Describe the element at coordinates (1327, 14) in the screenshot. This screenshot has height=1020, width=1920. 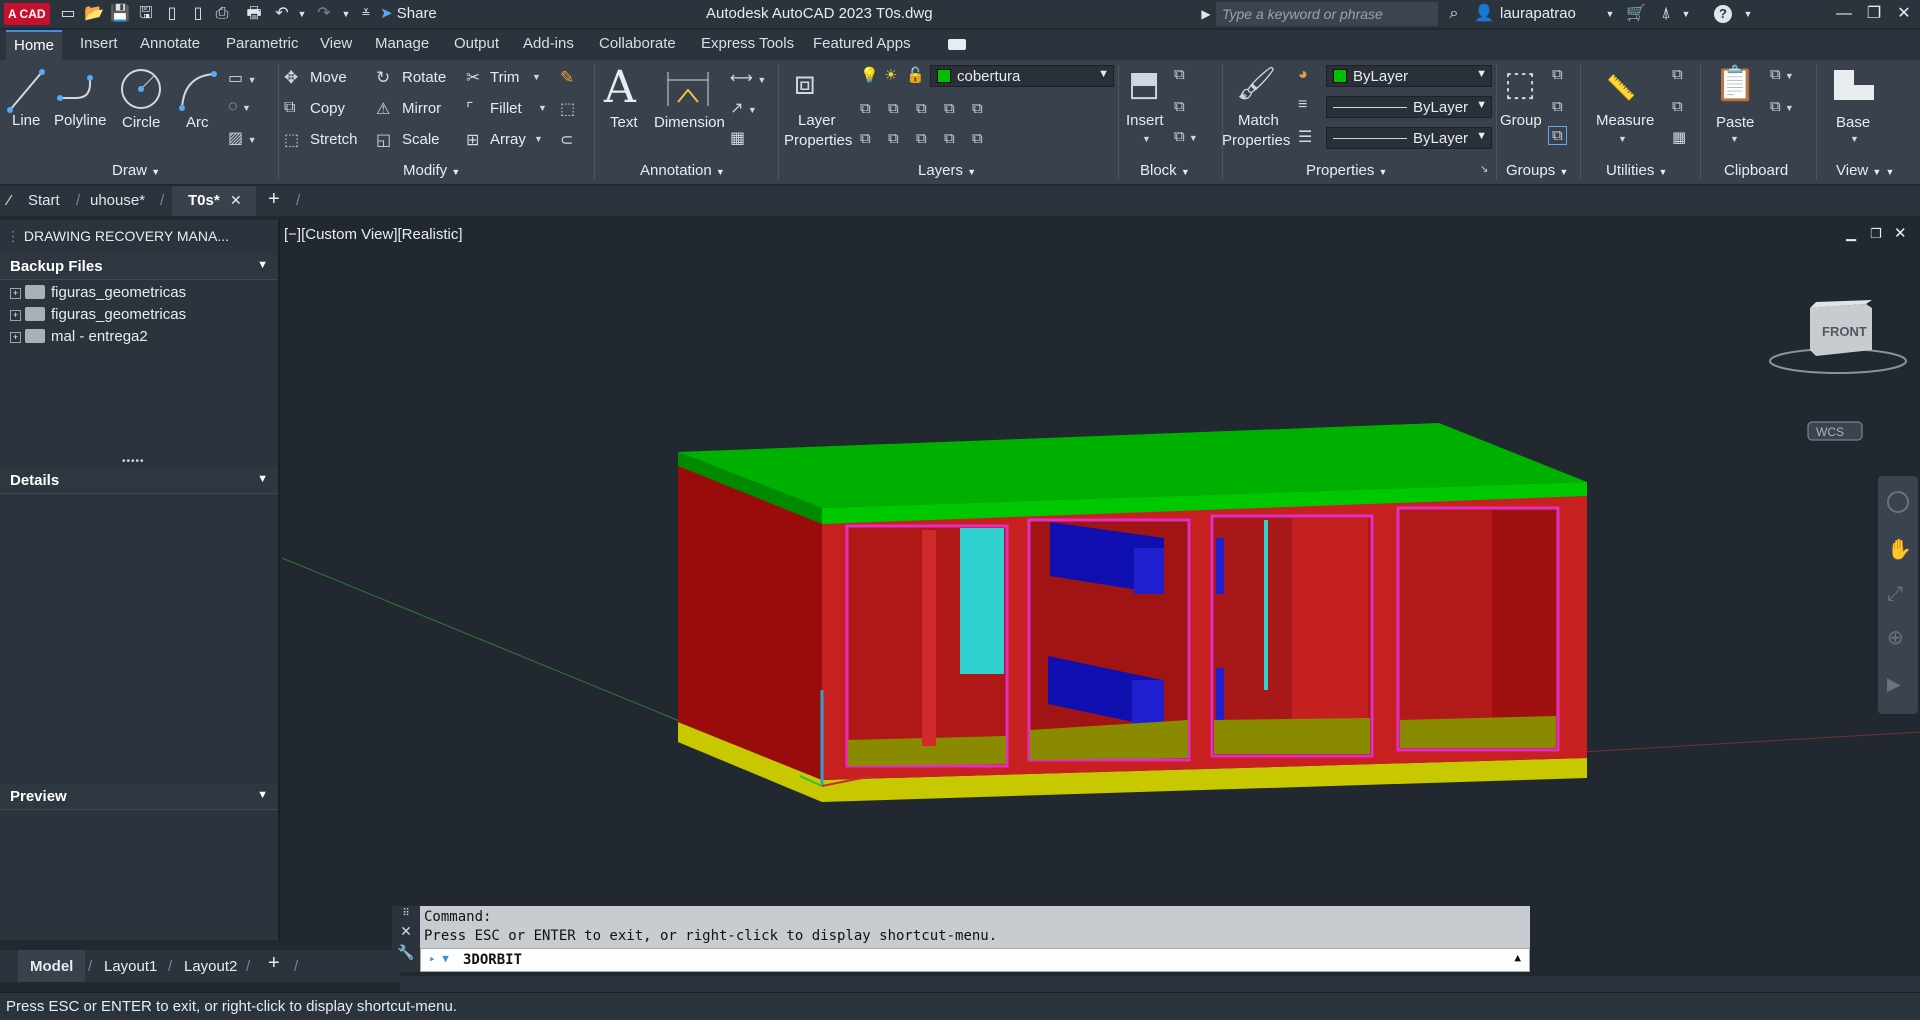
I see `search-input: Type a keyword or phrase` at that location.